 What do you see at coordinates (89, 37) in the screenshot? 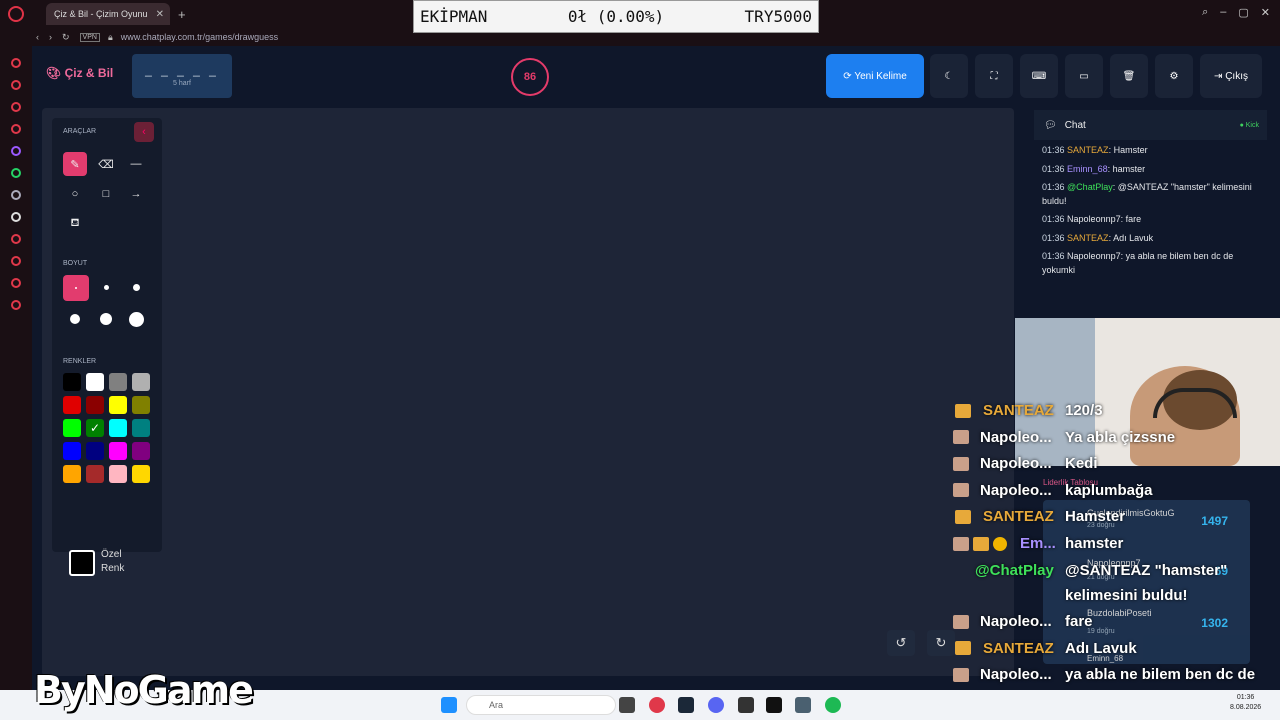
I see `vpn-badge: VPN` at bounding box center [89, 37].